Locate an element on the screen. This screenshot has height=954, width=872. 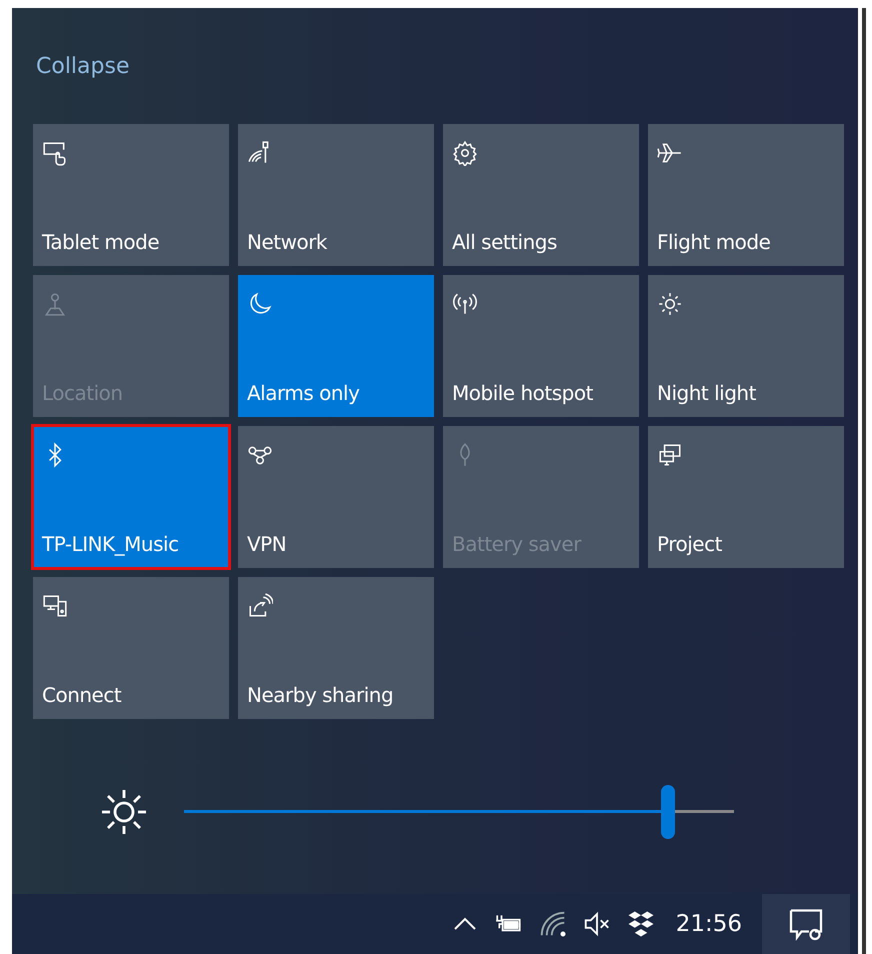
share-icon is located at coordinates (260, 606).